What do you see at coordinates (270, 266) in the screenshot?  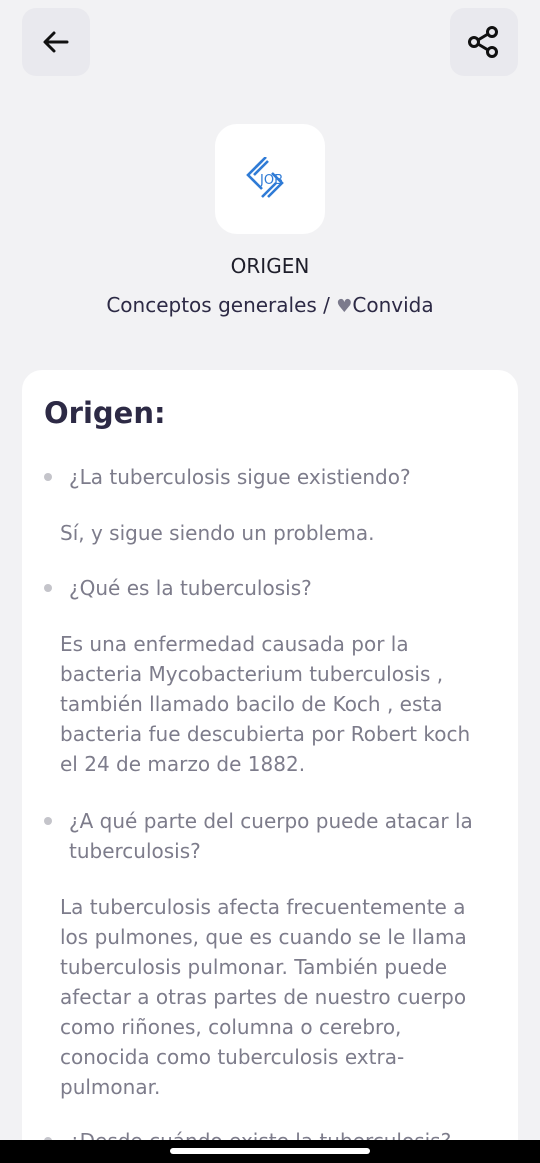 I see `company-name: ORIGEN` at bounding box center [270, 266].